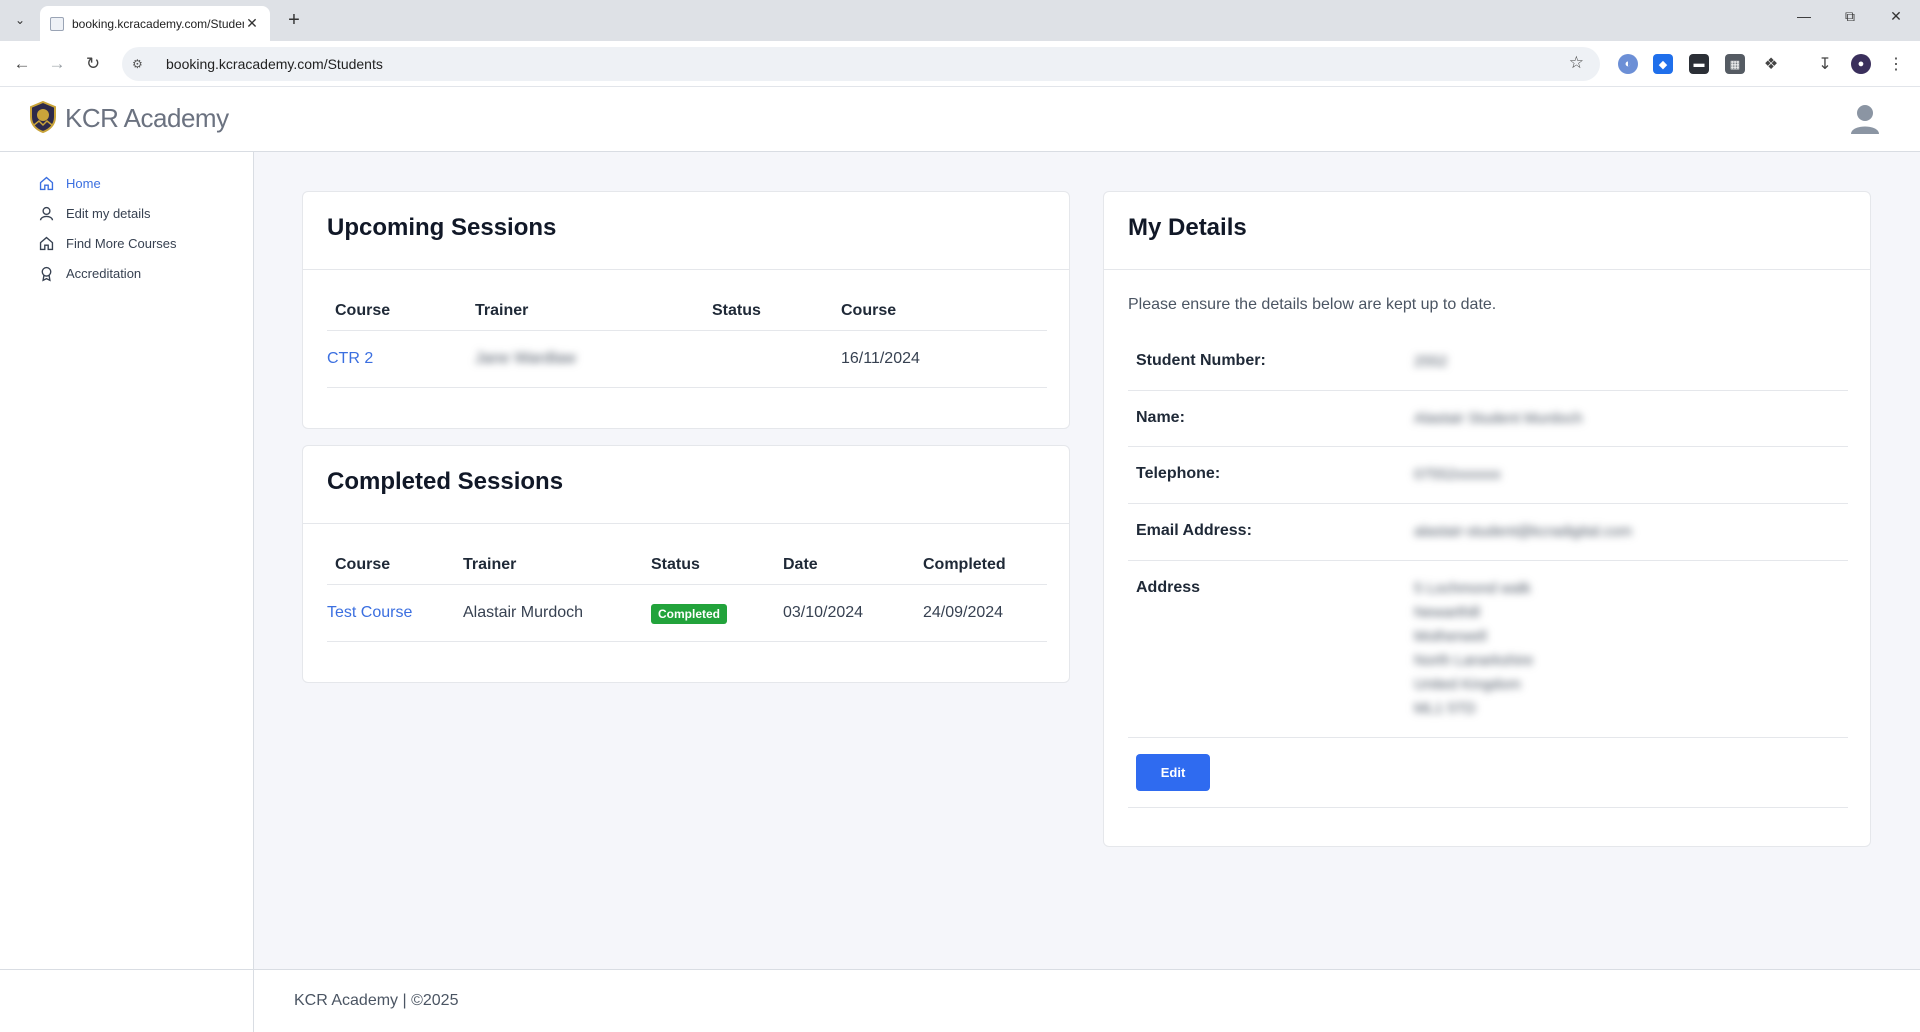 This screenshot has width=1920, height=1032. What do you see at coordinates (1431, 361) in the screenshot?
I see `student-number-value: 2552` at bounding box center [1431, 361].